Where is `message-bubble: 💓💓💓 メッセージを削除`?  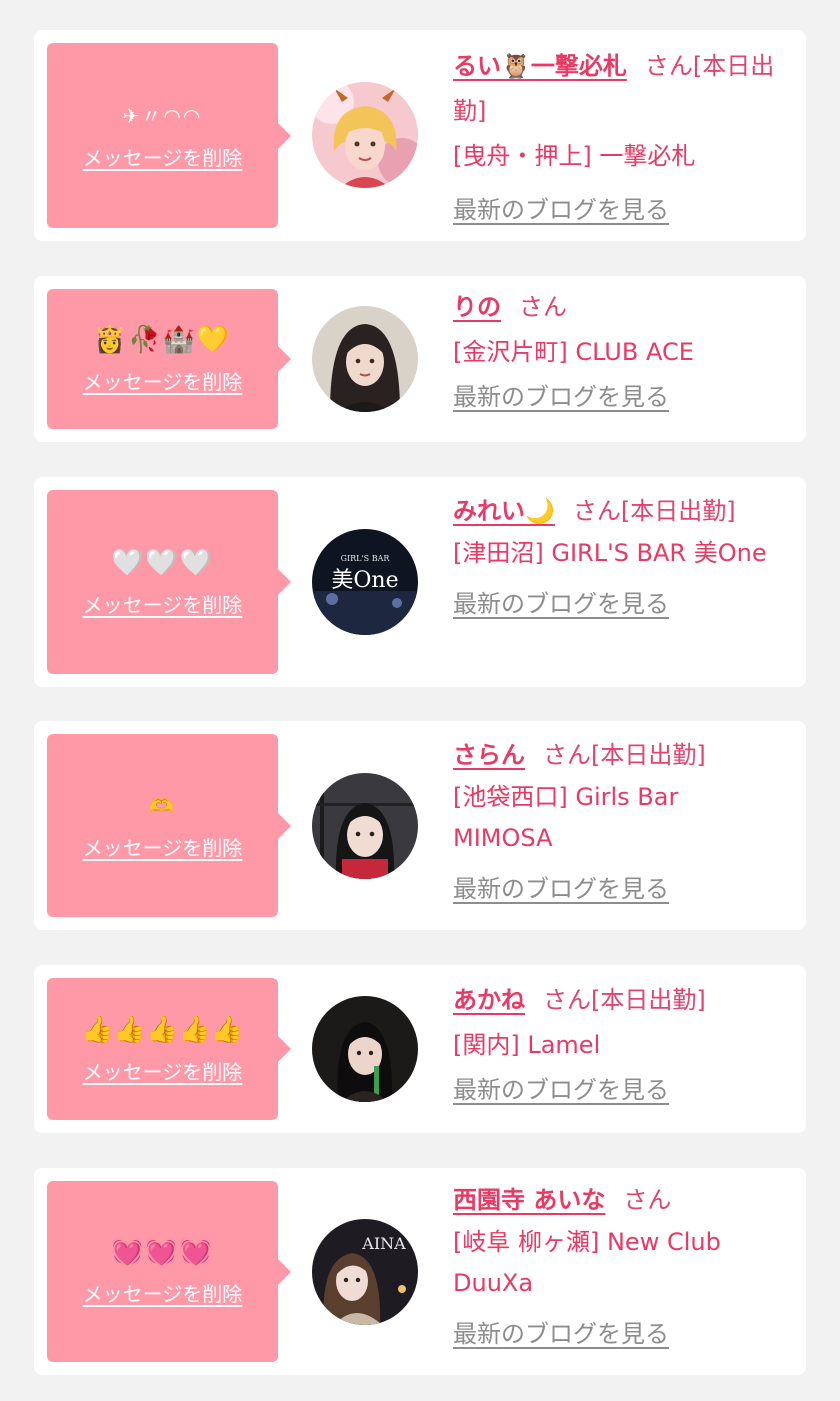 message-bubble: 💓💓💓 メッセージを削除 is located at coordinates (169, 1271).